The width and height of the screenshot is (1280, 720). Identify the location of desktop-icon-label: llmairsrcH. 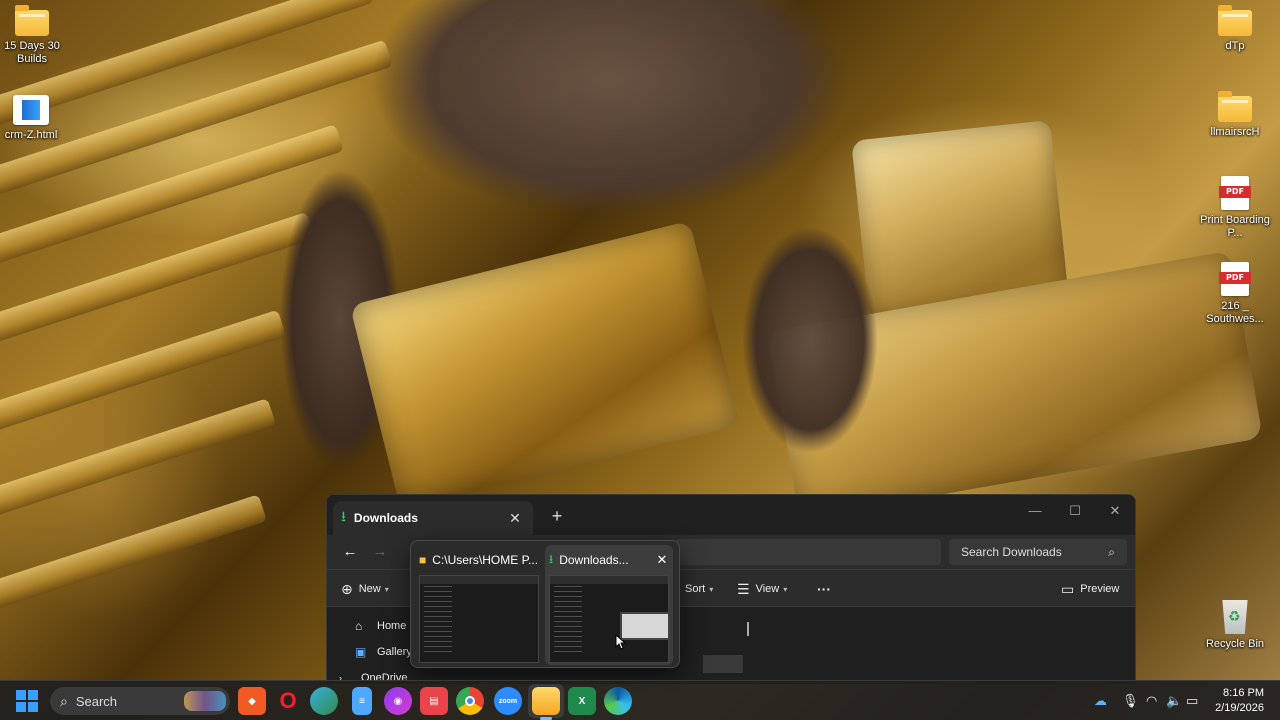
(1235, 132).